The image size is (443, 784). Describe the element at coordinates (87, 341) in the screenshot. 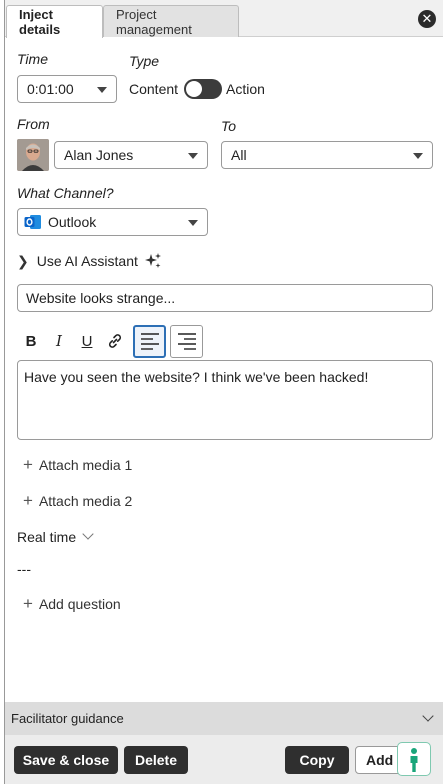

I see `underline-button: U` at that location.